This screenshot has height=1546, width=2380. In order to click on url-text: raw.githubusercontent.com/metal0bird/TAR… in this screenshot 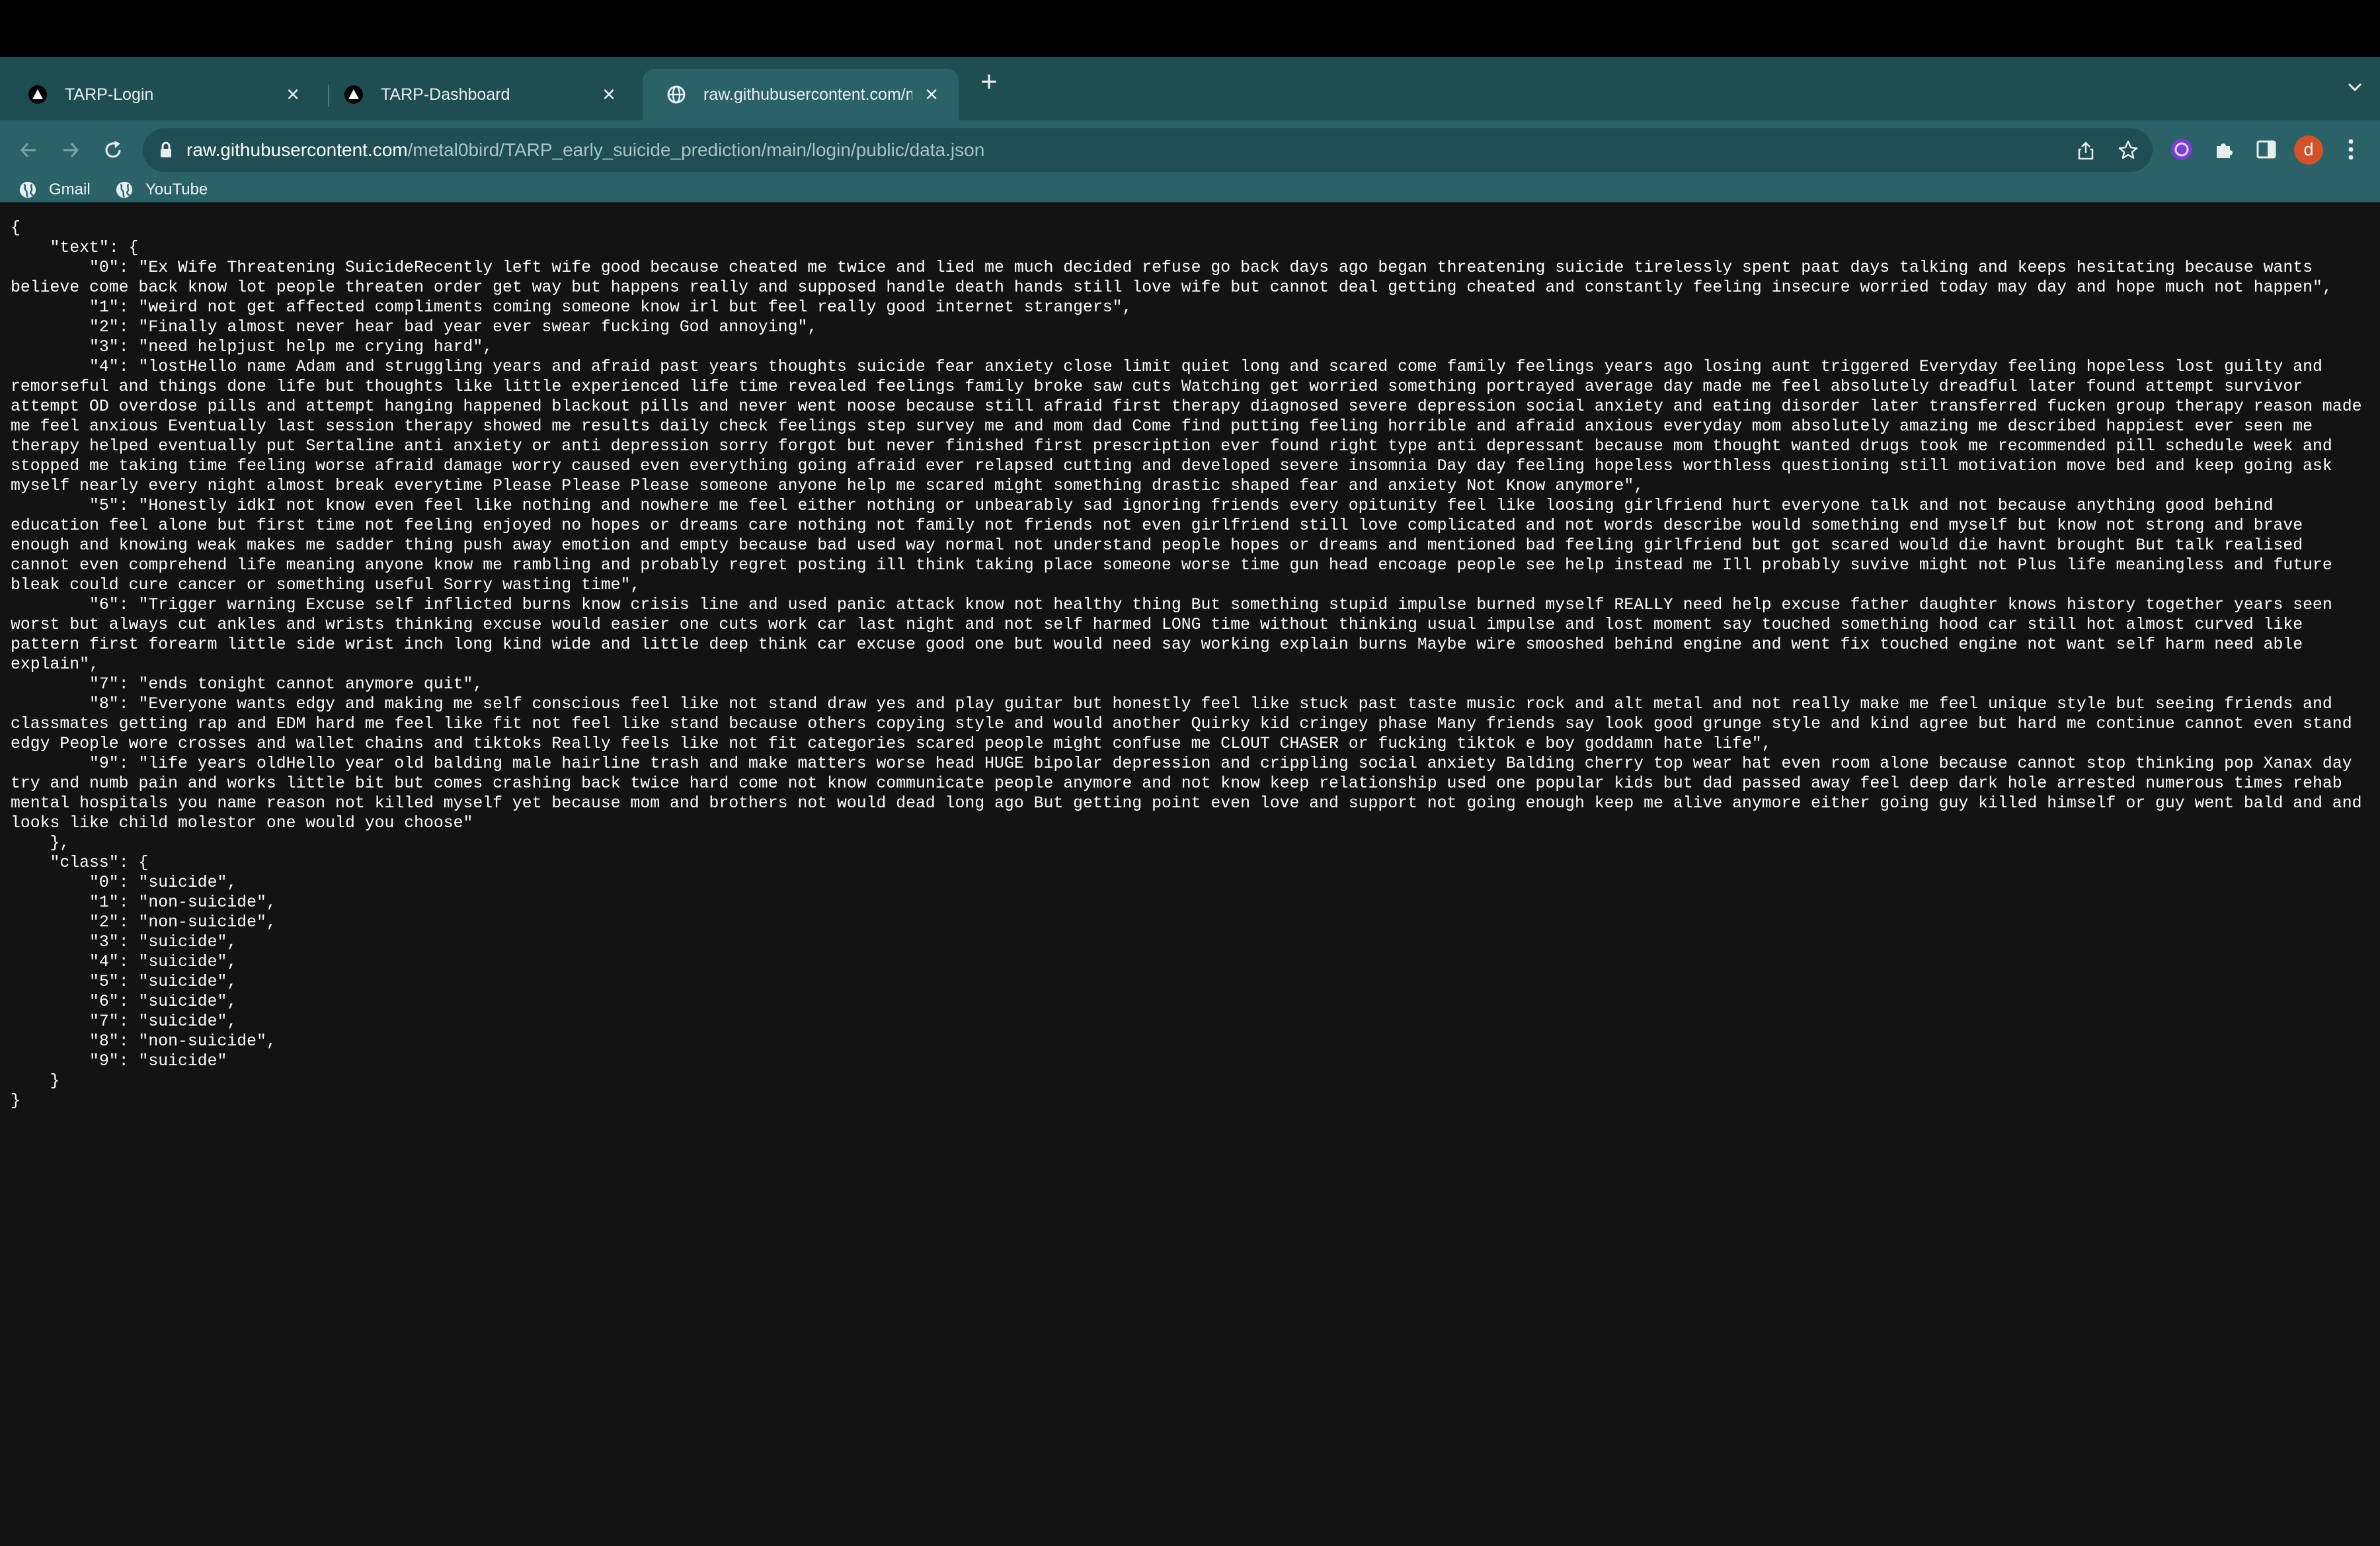, I will do `click(585, 150)`.